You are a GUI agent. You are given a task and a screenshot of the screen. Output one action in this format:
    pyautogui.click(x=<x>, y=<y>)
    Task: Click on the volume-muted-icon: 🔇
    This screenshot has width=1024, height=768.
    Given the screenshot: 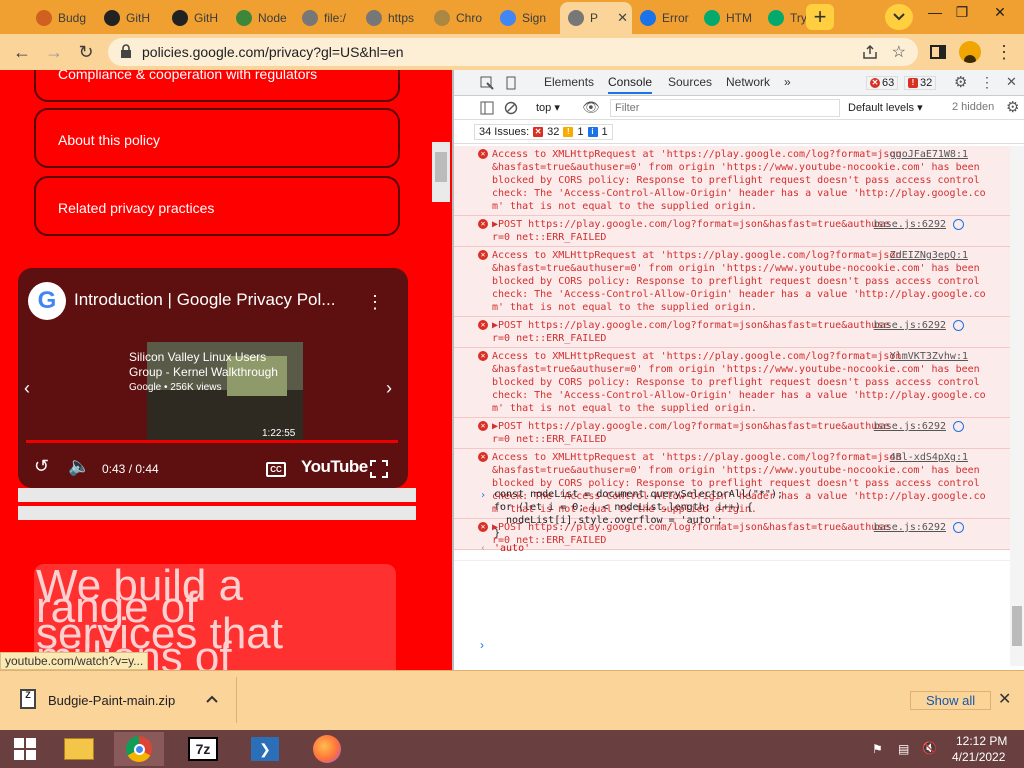 What is the action you would take?
    pyautogui.click(x=929, y=748)
    